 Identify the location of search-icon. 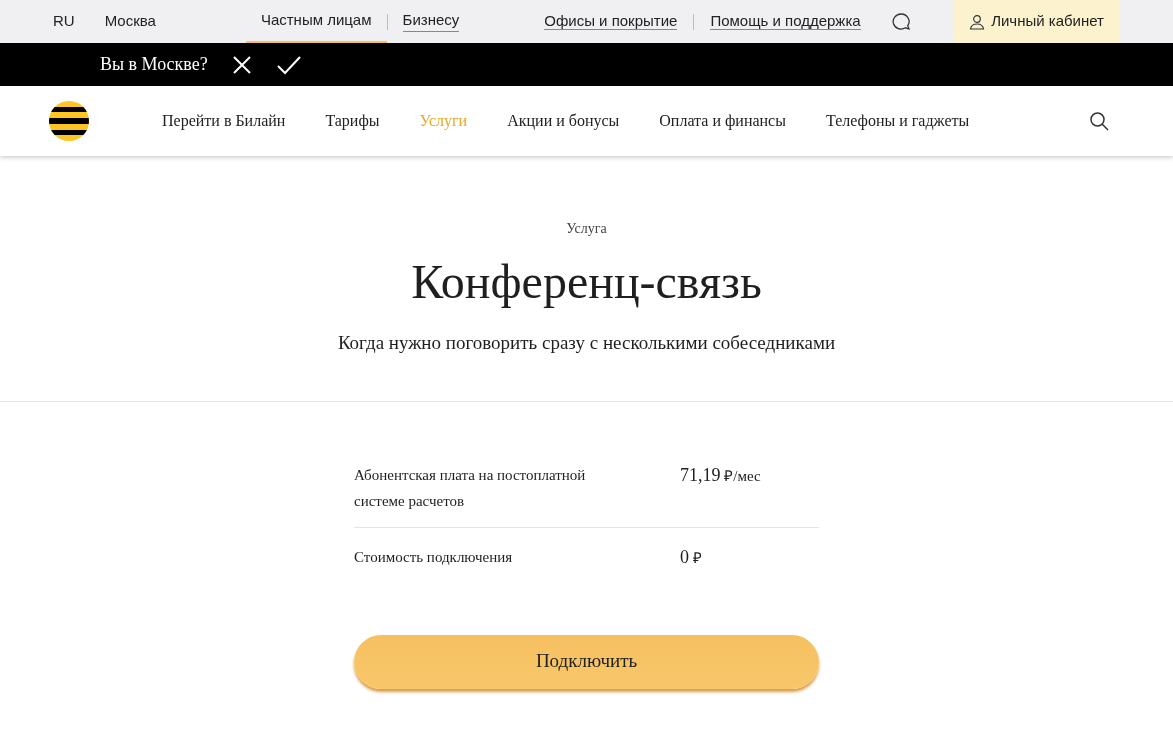
(1099, 121).